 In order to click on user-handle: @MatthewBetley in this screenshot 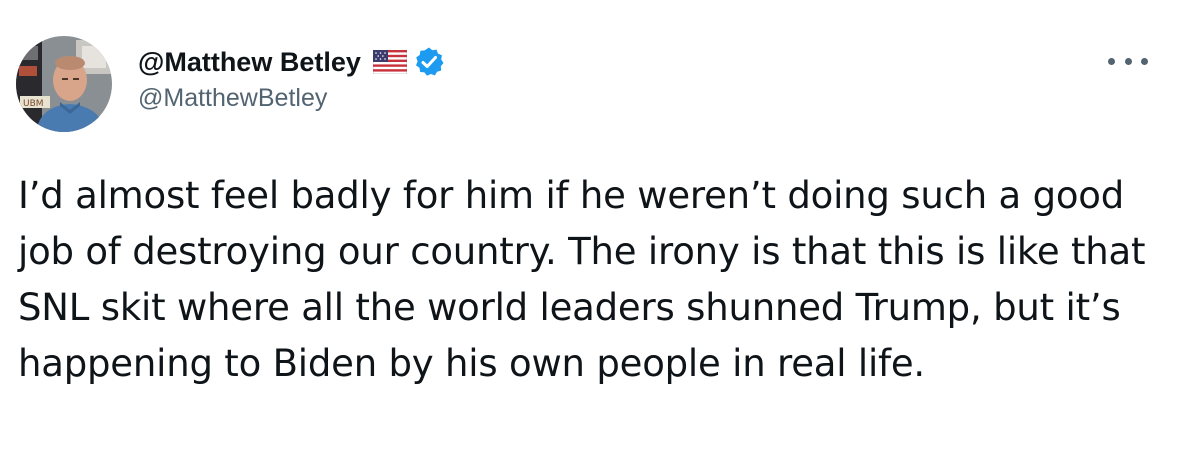, I will do `click(291, 98)`.